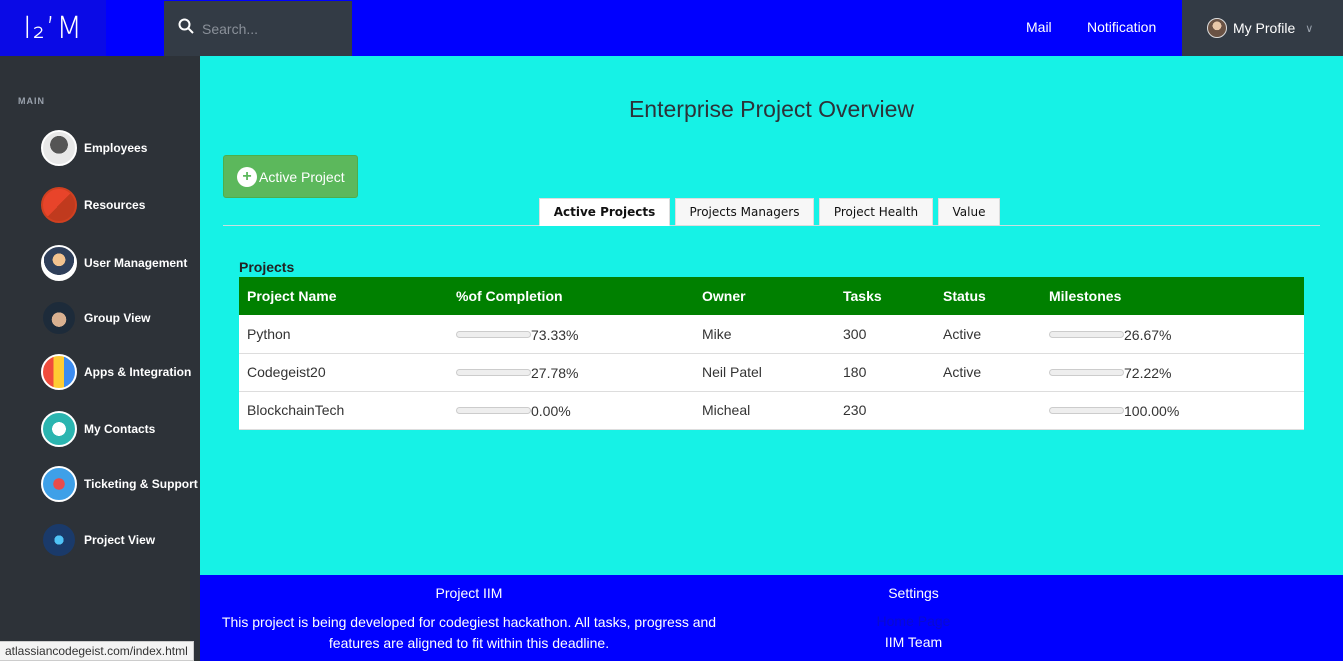  What do you see at coordinates (116, 148) in the screenshot?
I see `sidebar-item-label: Employees` at bounding box center [116, 148].